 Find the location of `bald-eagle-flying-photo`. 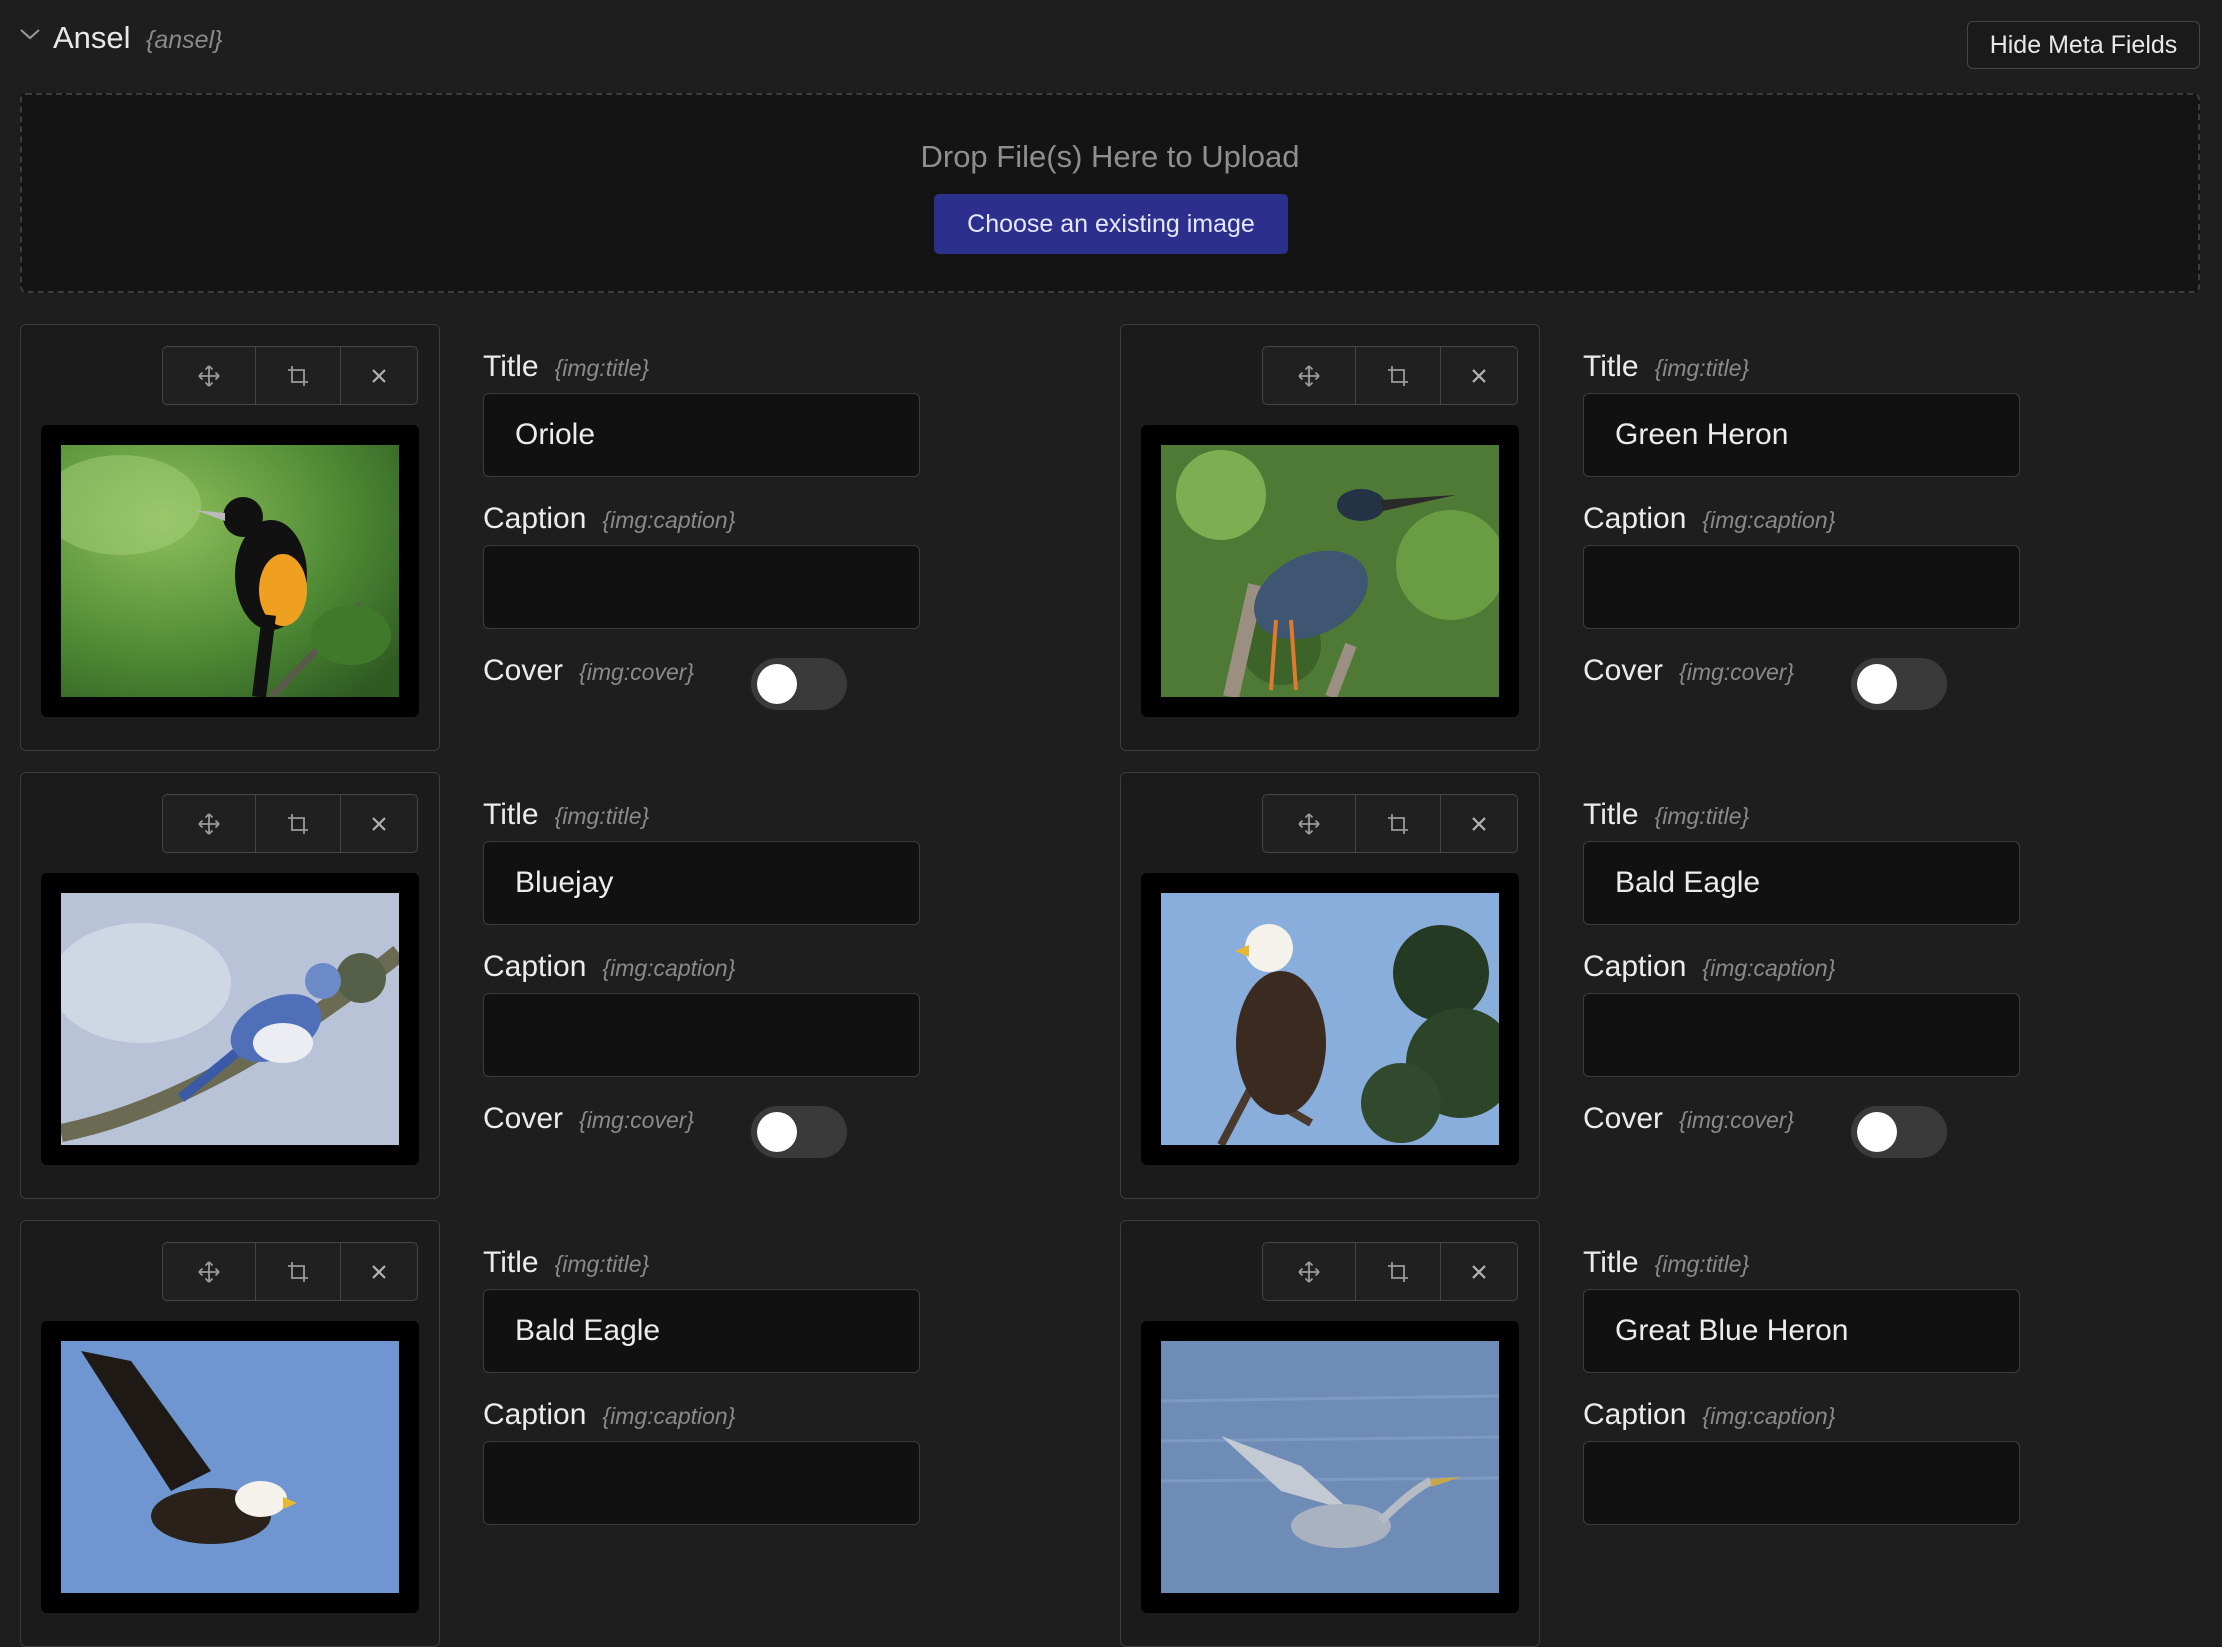

bald-eagle-flying-photo is located at coordinates (230, 1467).